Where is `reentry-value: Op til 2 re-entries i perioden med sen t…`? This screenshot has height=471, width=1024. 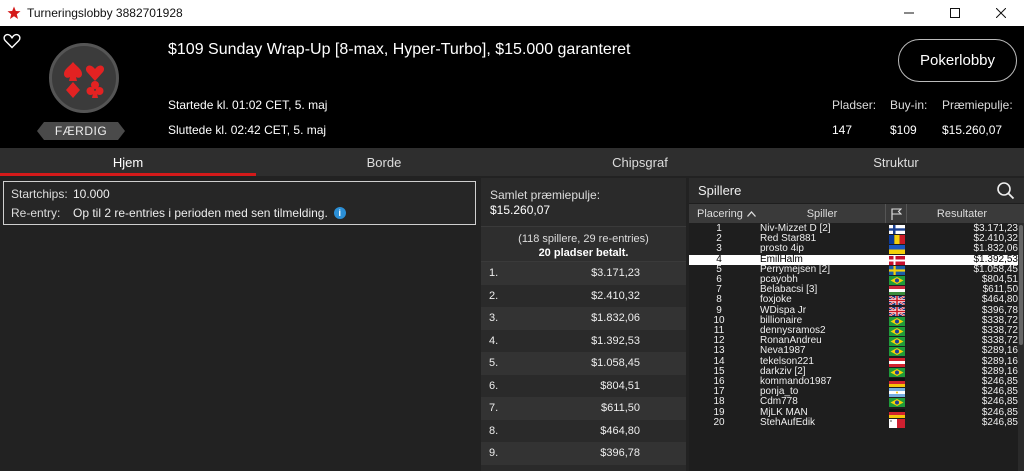 reentry-value: Op til 2 re-entries i perioden med sen t… is located at coordinates (200, 213).